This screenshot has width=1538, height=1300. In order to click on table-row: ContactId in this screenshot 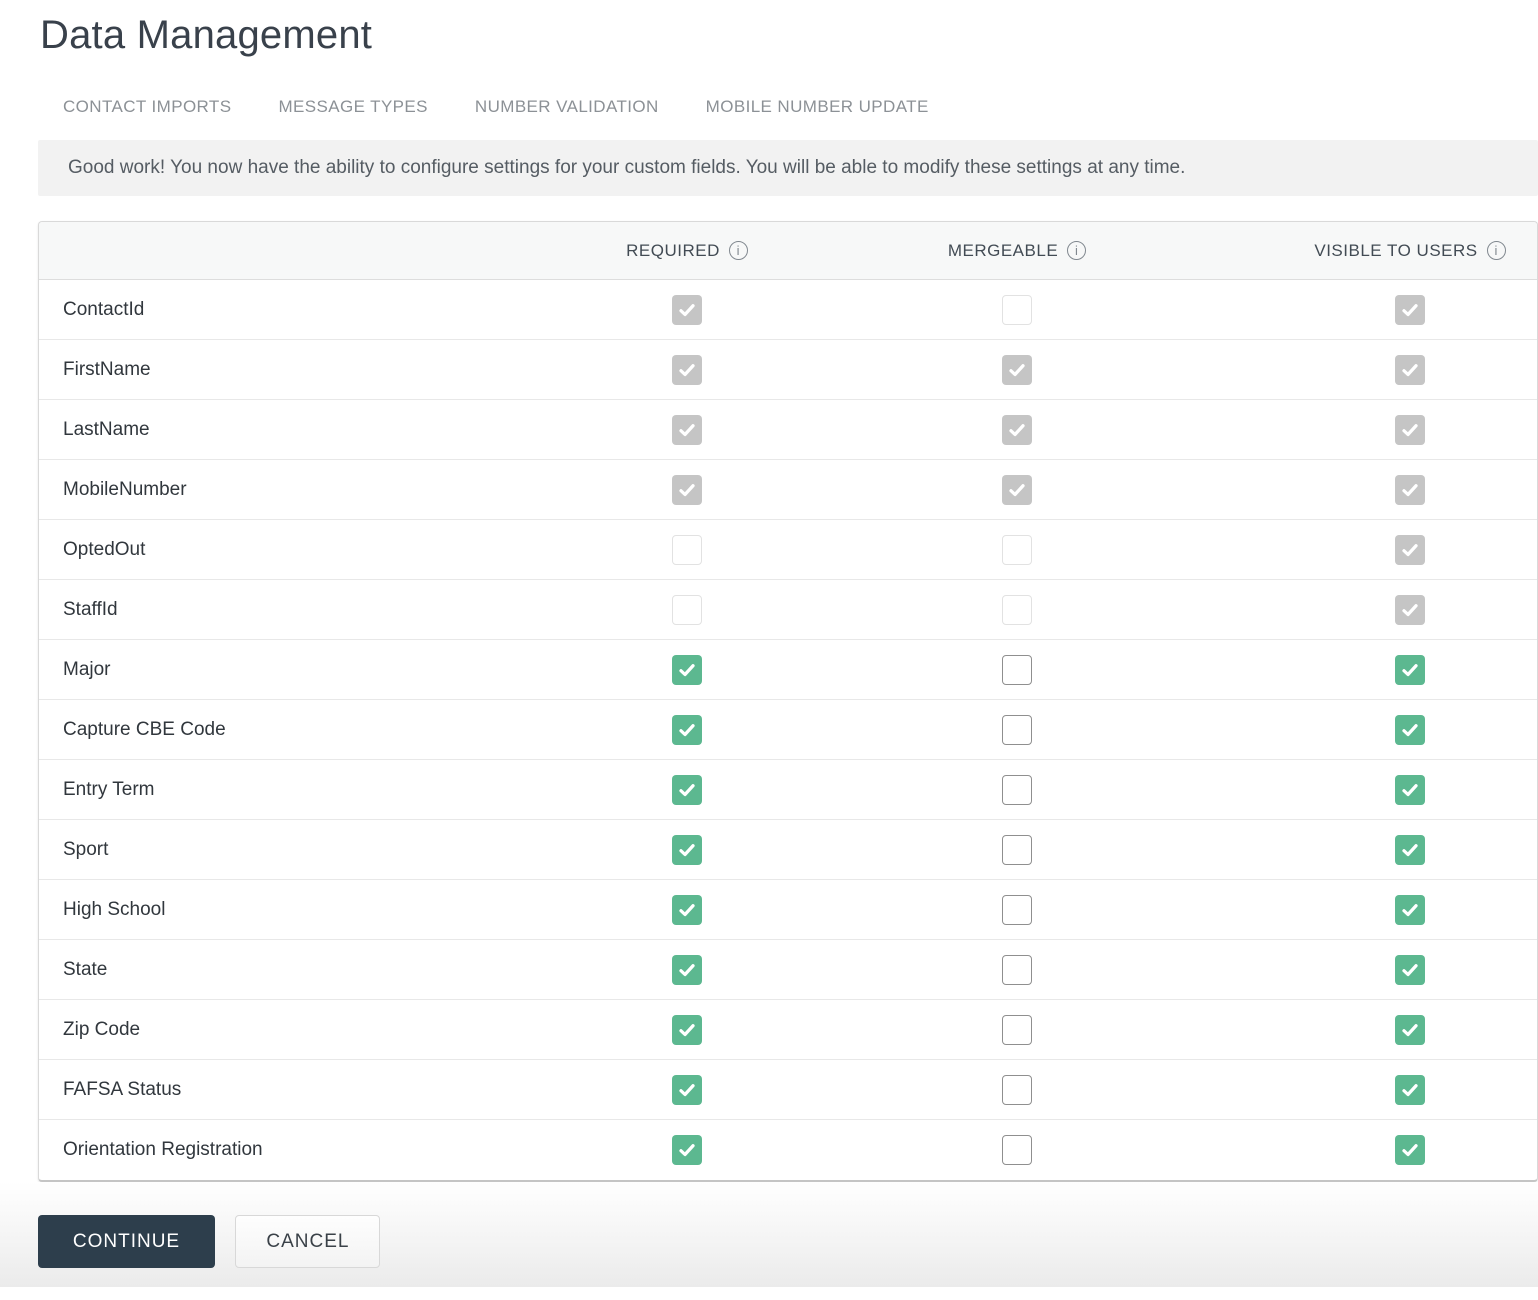, I will do `click(788, 310)`.